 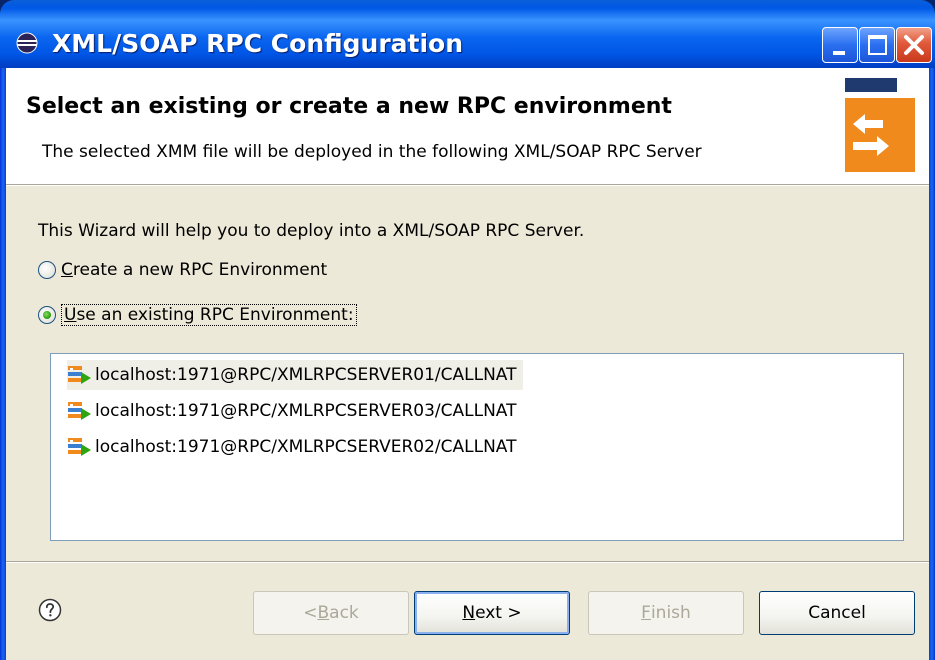 What do you see at coordinates (467, 34) in the screenshot?
I see `title-bar: XML/SOAP RPC Configuration` at bounding box center [467, 34].